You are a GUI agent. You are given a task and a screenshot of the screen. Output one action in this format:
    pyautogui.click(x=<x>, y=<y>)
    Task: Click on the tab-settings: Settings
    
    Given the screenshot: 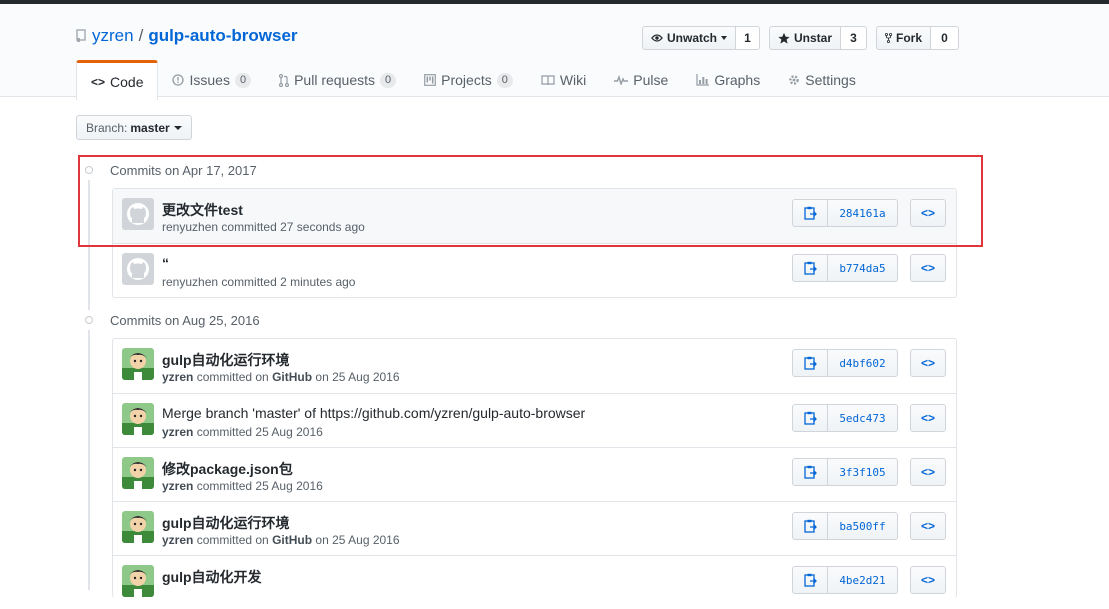 What is the action you would take?
    pyautogui.click(x=822, y=80)
    